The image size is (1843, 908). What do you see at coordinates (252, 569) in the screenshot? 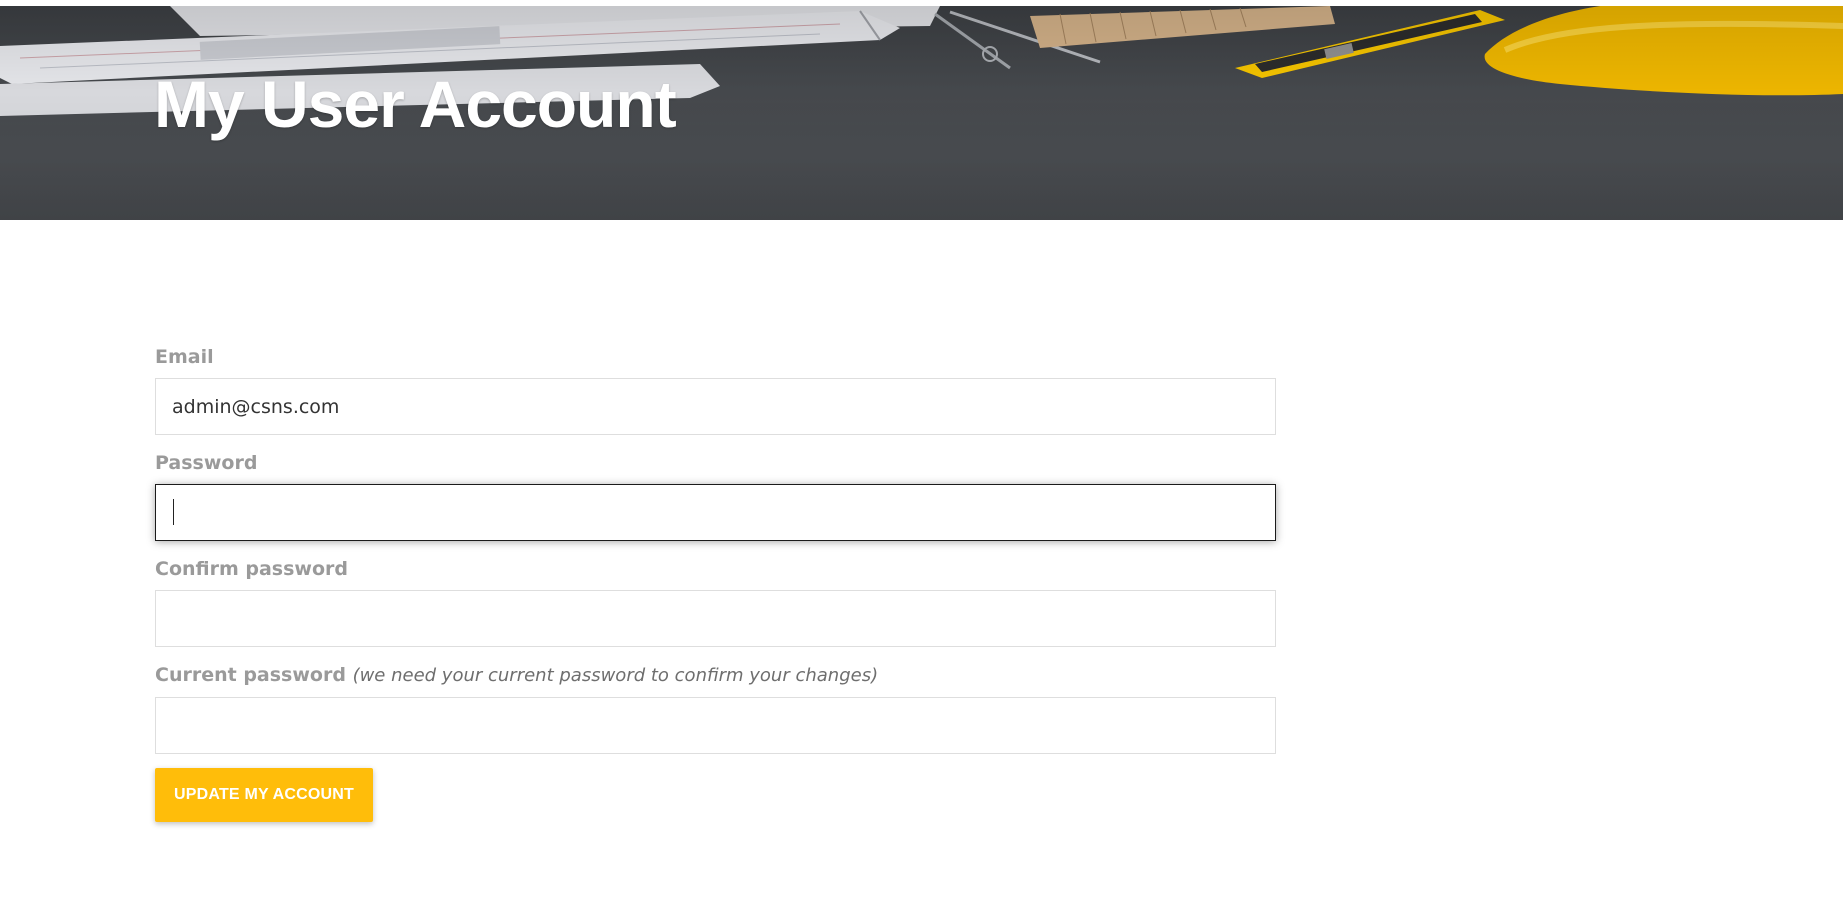
I see `confirm-password-label: Confirm password` at bounding box center [252, 569].